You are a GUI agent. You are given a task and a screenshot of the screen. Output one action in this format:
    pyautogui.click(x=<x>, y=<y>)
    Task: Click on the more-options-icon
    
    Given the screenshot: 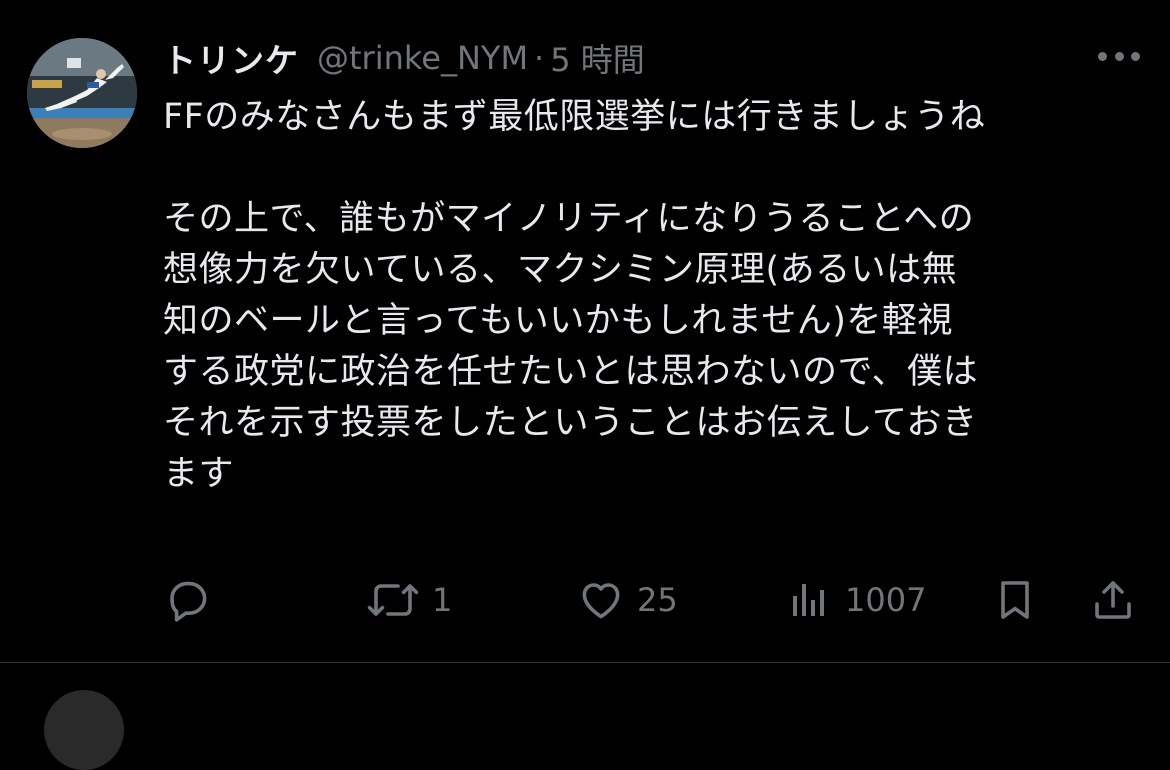 What is the action you would take?
    pyautogui.click(x=1119, y=56)
    